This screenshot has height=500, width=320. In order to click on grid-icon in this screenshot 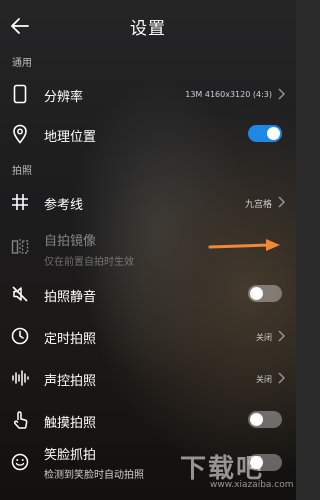, I will do `click(20, 202)`.